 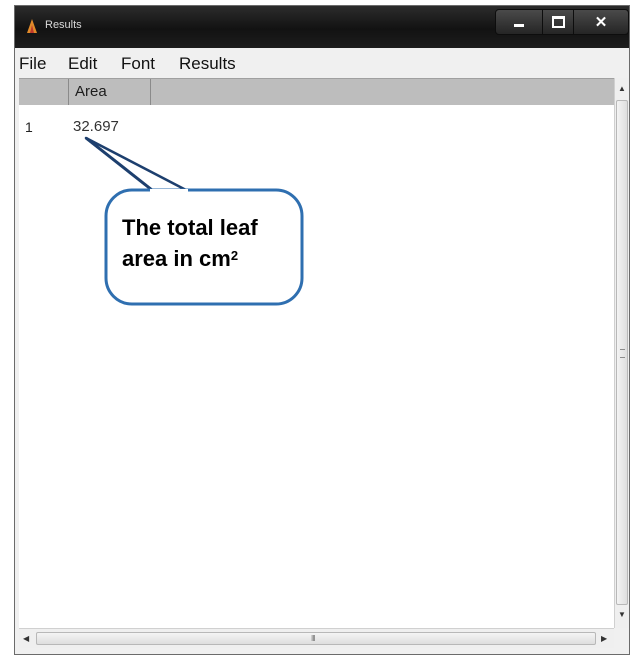 I want to click on callout-text: The total leaf area in cm2, so click(x=212, y=243).